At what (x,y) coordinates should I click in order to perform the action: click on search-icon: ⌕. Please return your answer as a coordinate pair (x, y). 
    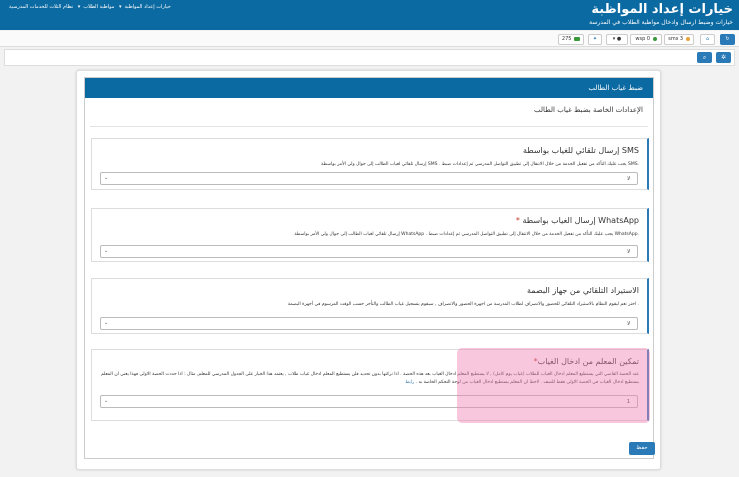
    Looking at the image, I should click on (704, 57).